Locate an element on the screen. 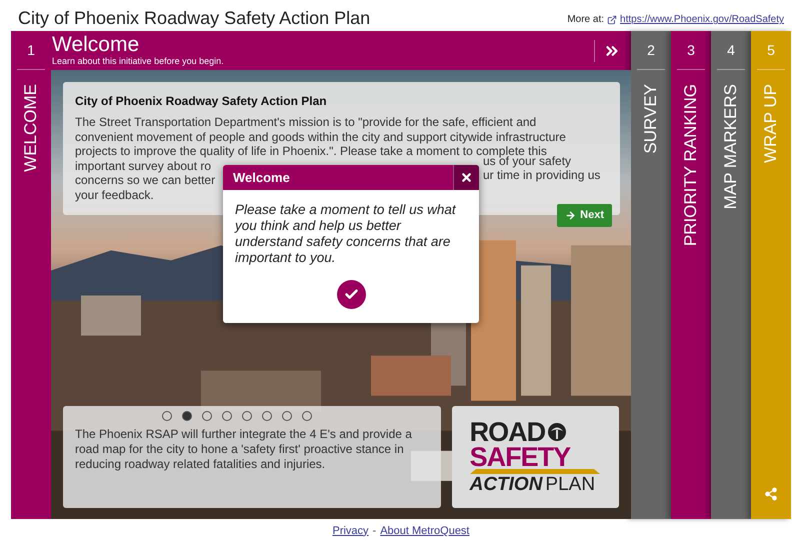  step-label: WELCOME is located at coordinates (31, 128).